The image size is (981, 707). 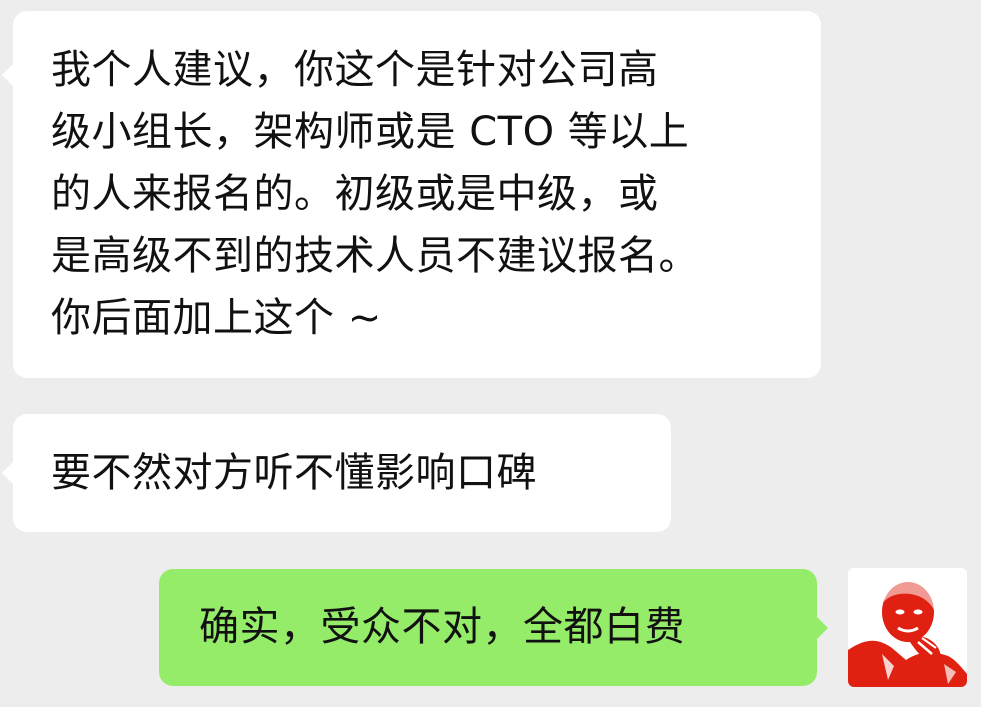 I want to click on message-text: 确实，受众不对，全都白费, so click(x=442, y=627).